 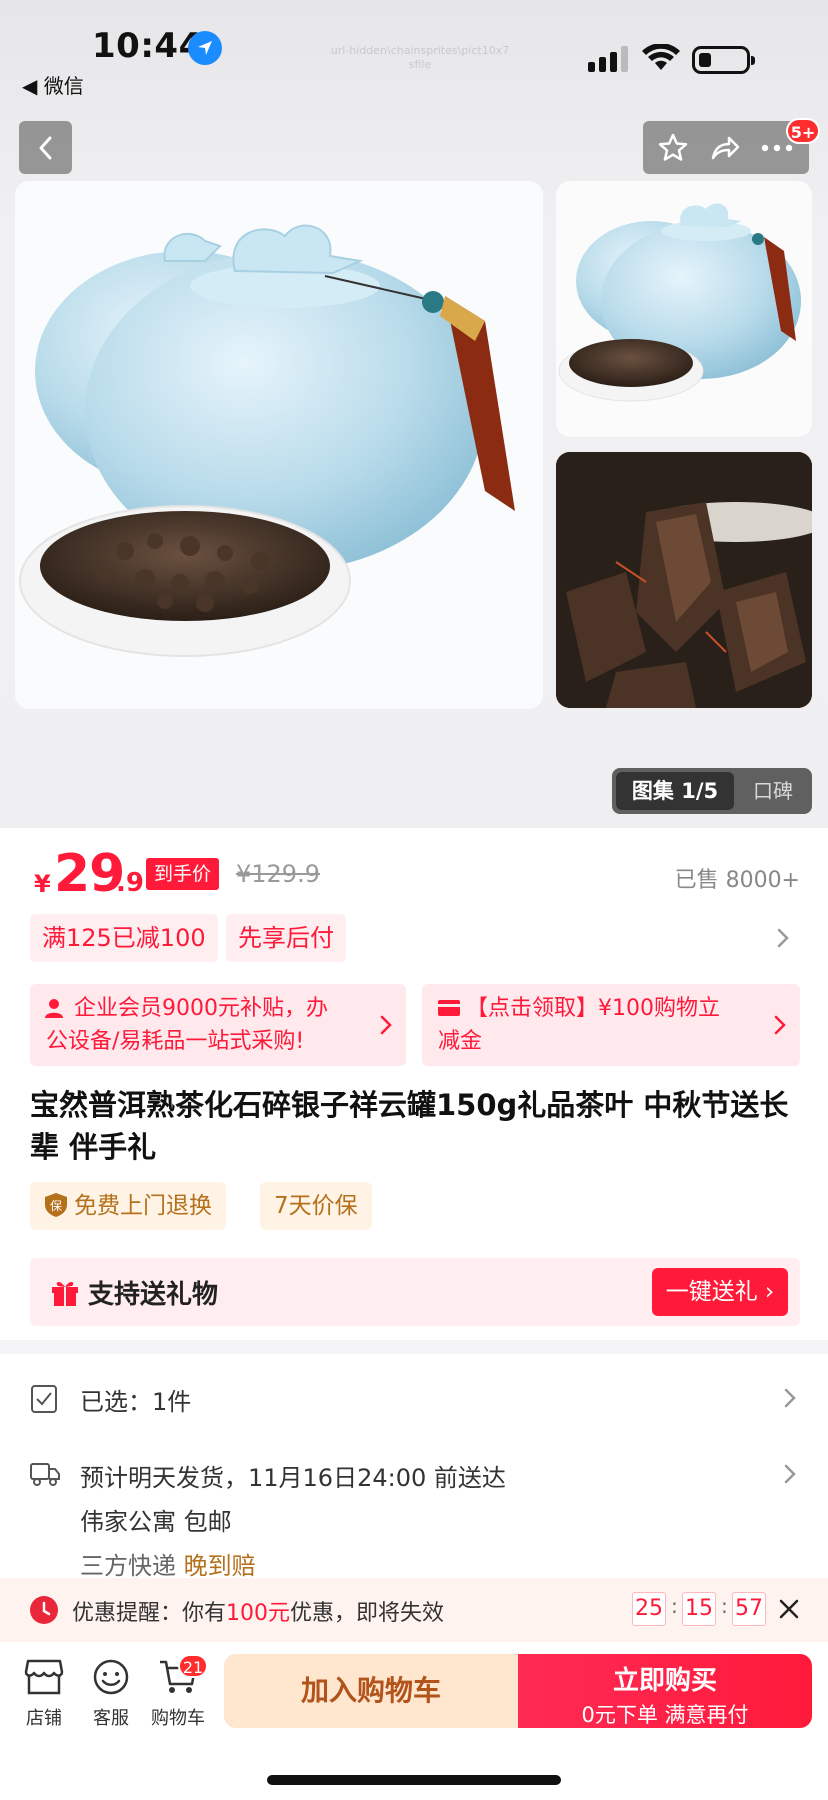 What do you see at coordinates (42, 884) in the screenshot?
I see `price-currency: ¥` at bounding box center [42, 884].